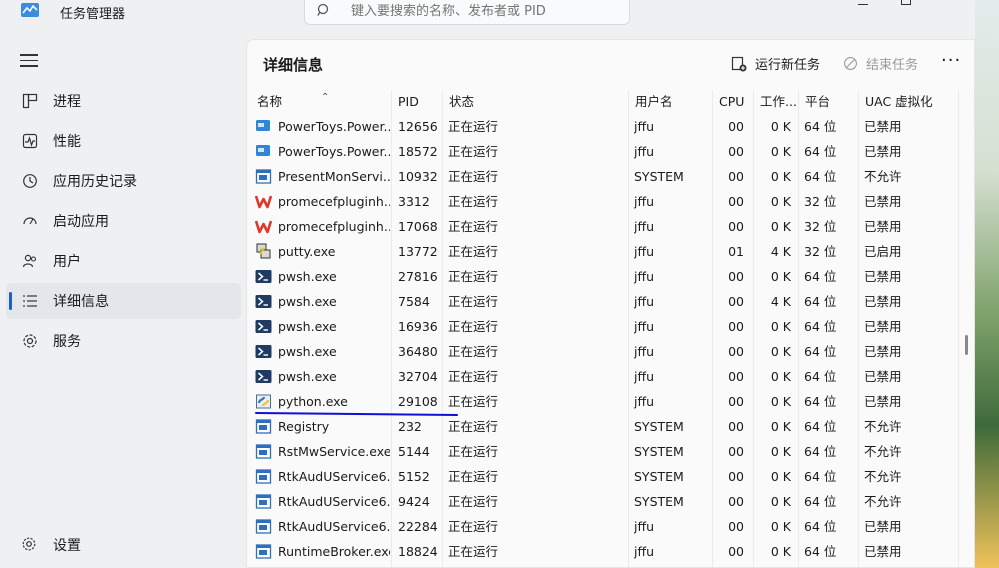  What do you see at coordinates (951, 60) in the screenshot?
I see `more-options-button: ···` at bounding box center [951, 60].